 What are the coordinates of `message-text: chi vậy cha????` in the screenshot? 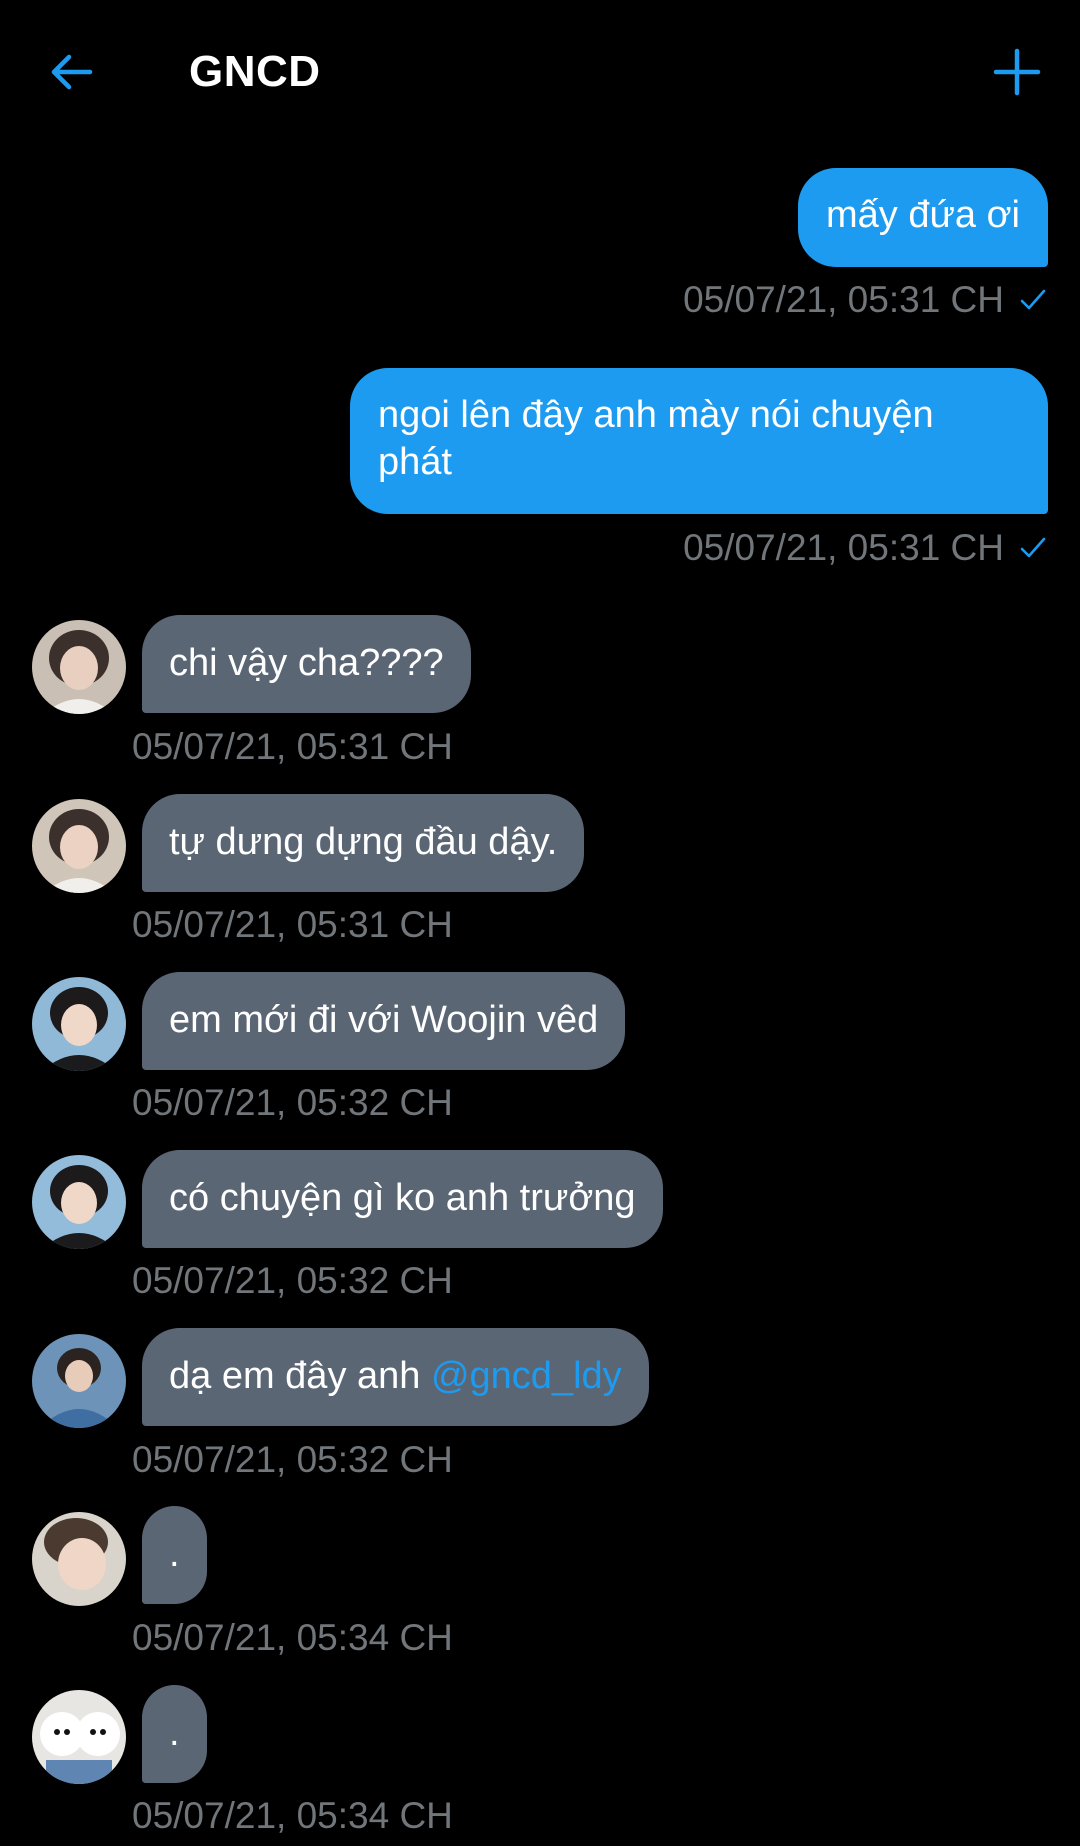 It's located at (306, 663).